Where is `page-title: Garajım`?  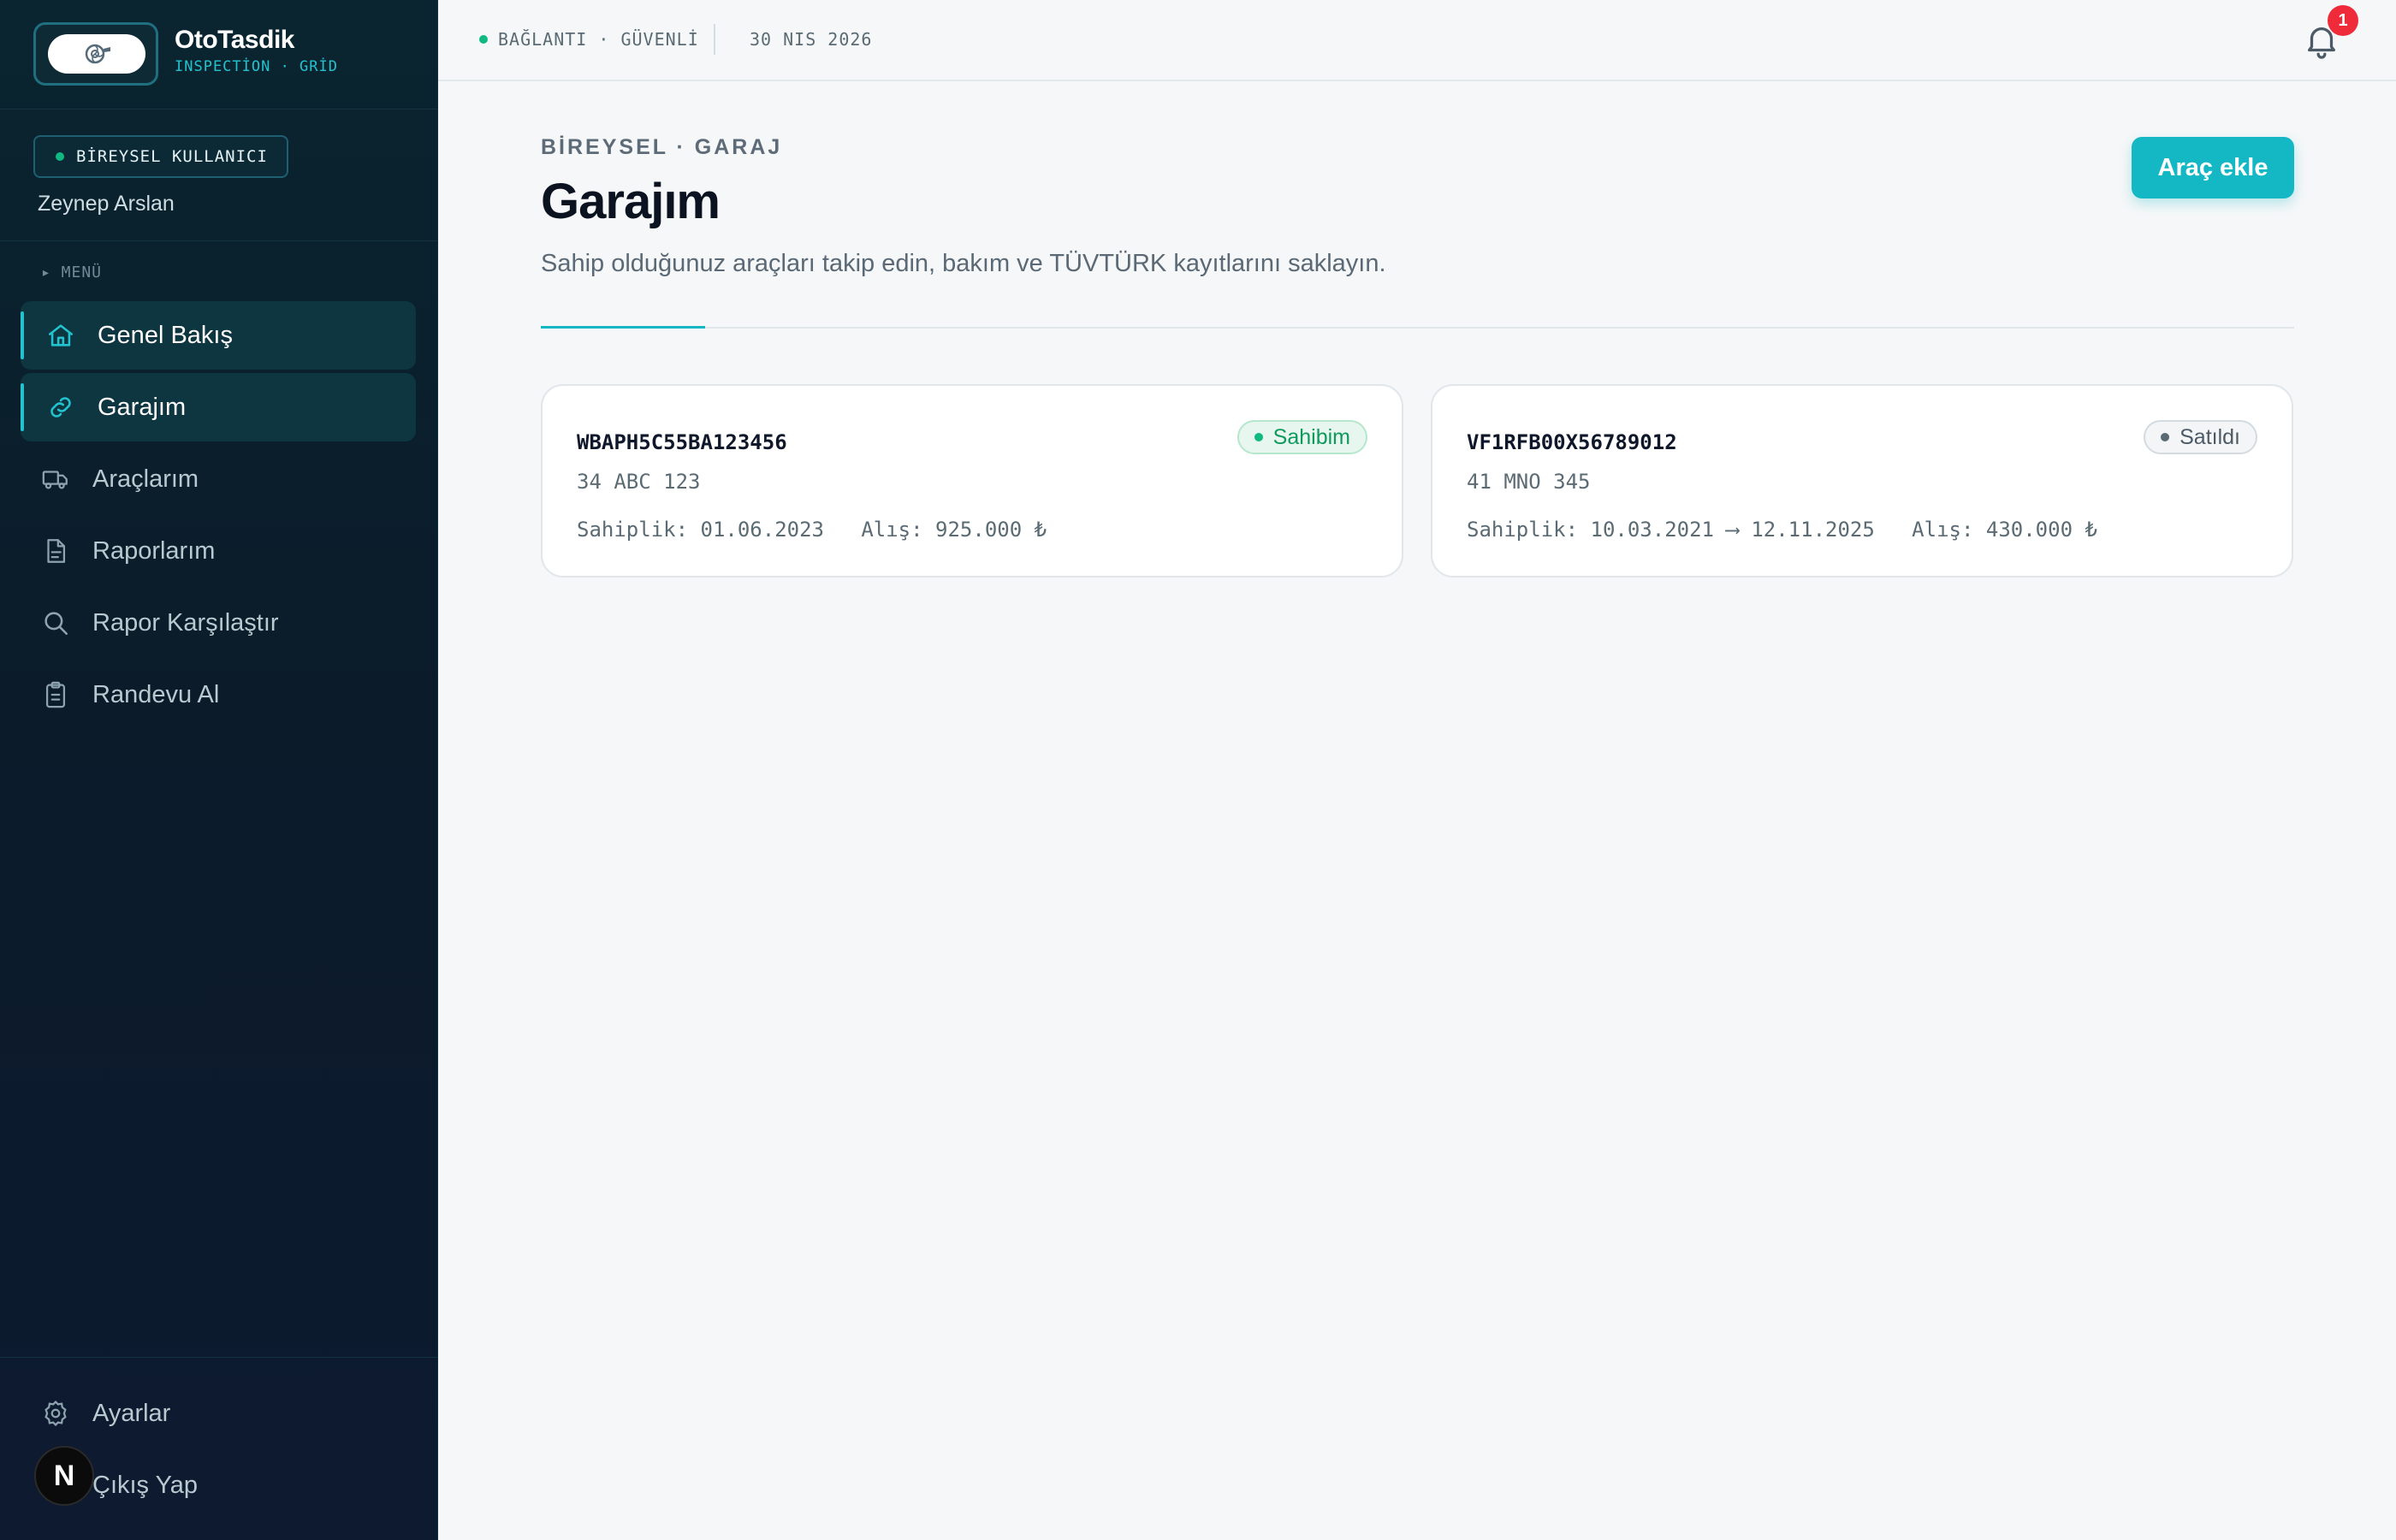 page-title: Garajım is located at coordinates (631, 201).